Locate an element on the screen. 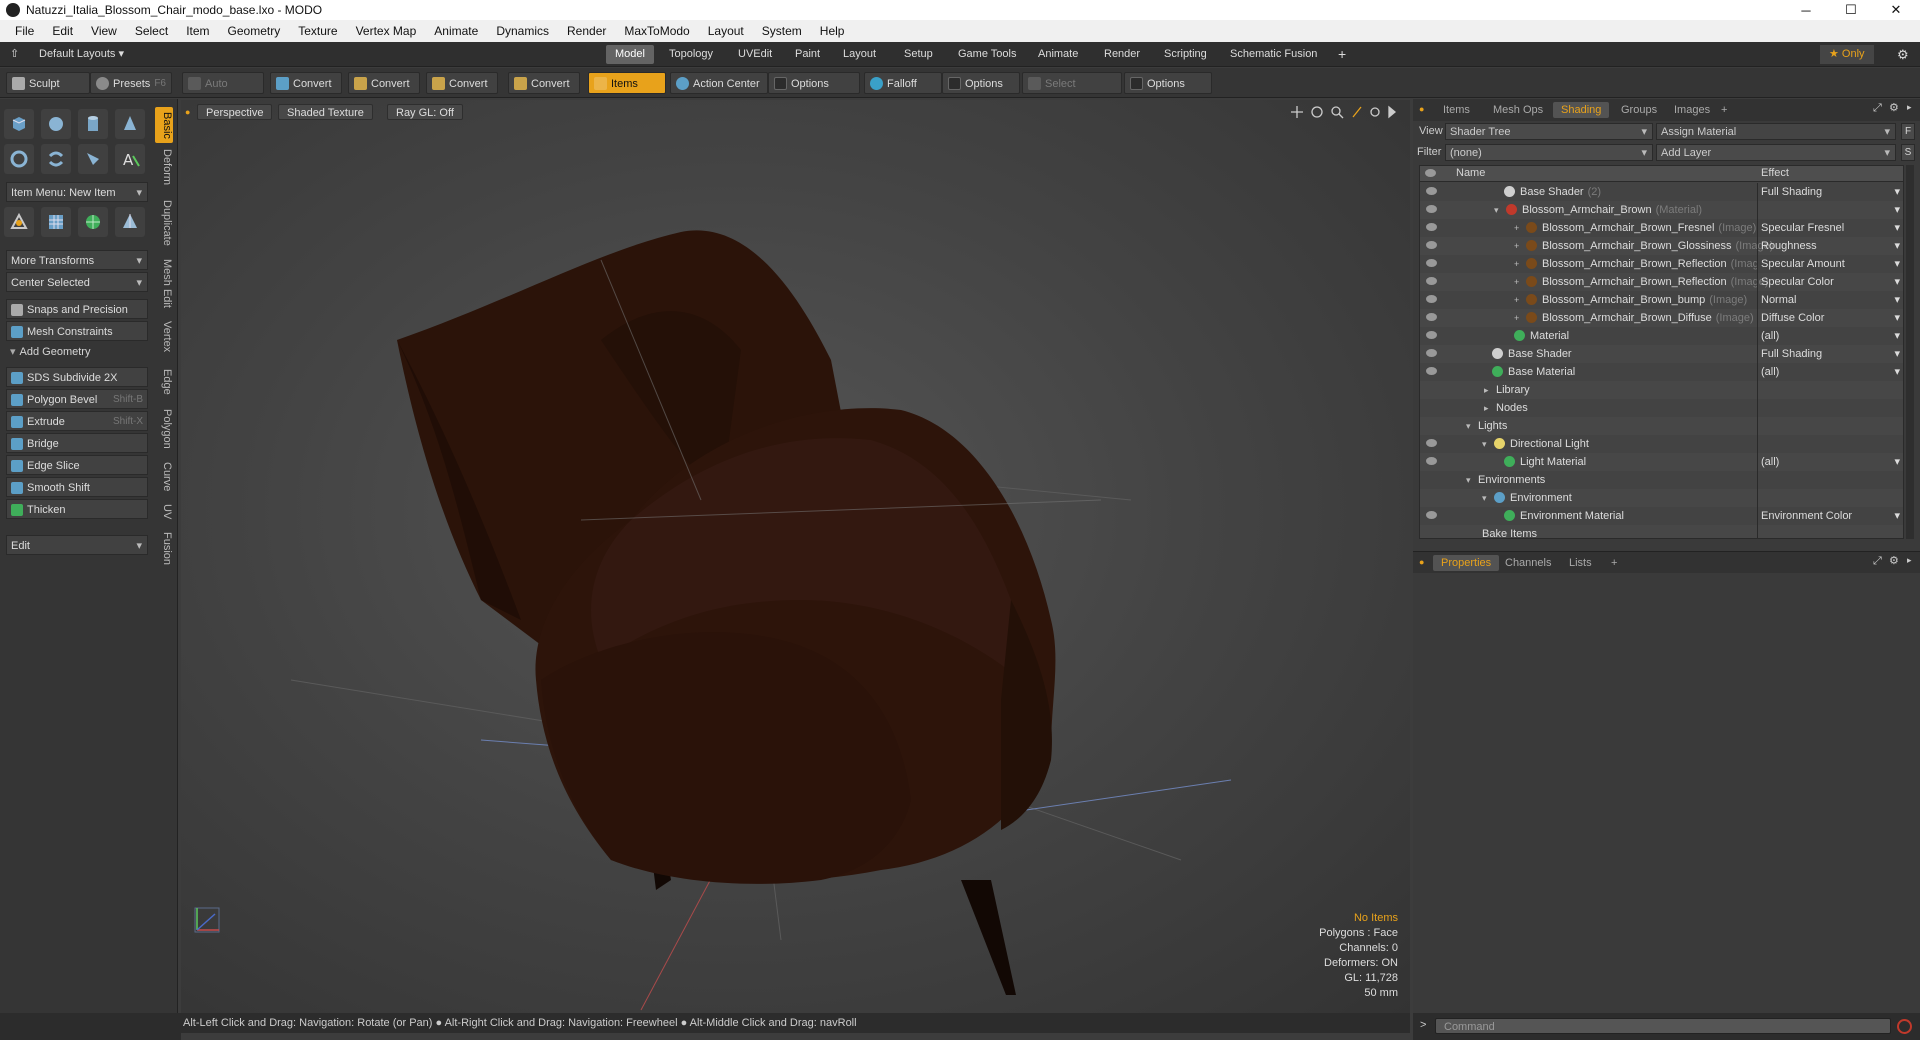  row-effect: Environment Color is located at coordinates (1830, 516).